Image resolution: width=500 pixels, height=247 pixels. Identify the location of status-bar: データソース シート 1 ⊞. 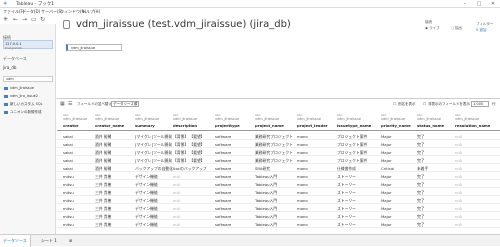
(250, 240).